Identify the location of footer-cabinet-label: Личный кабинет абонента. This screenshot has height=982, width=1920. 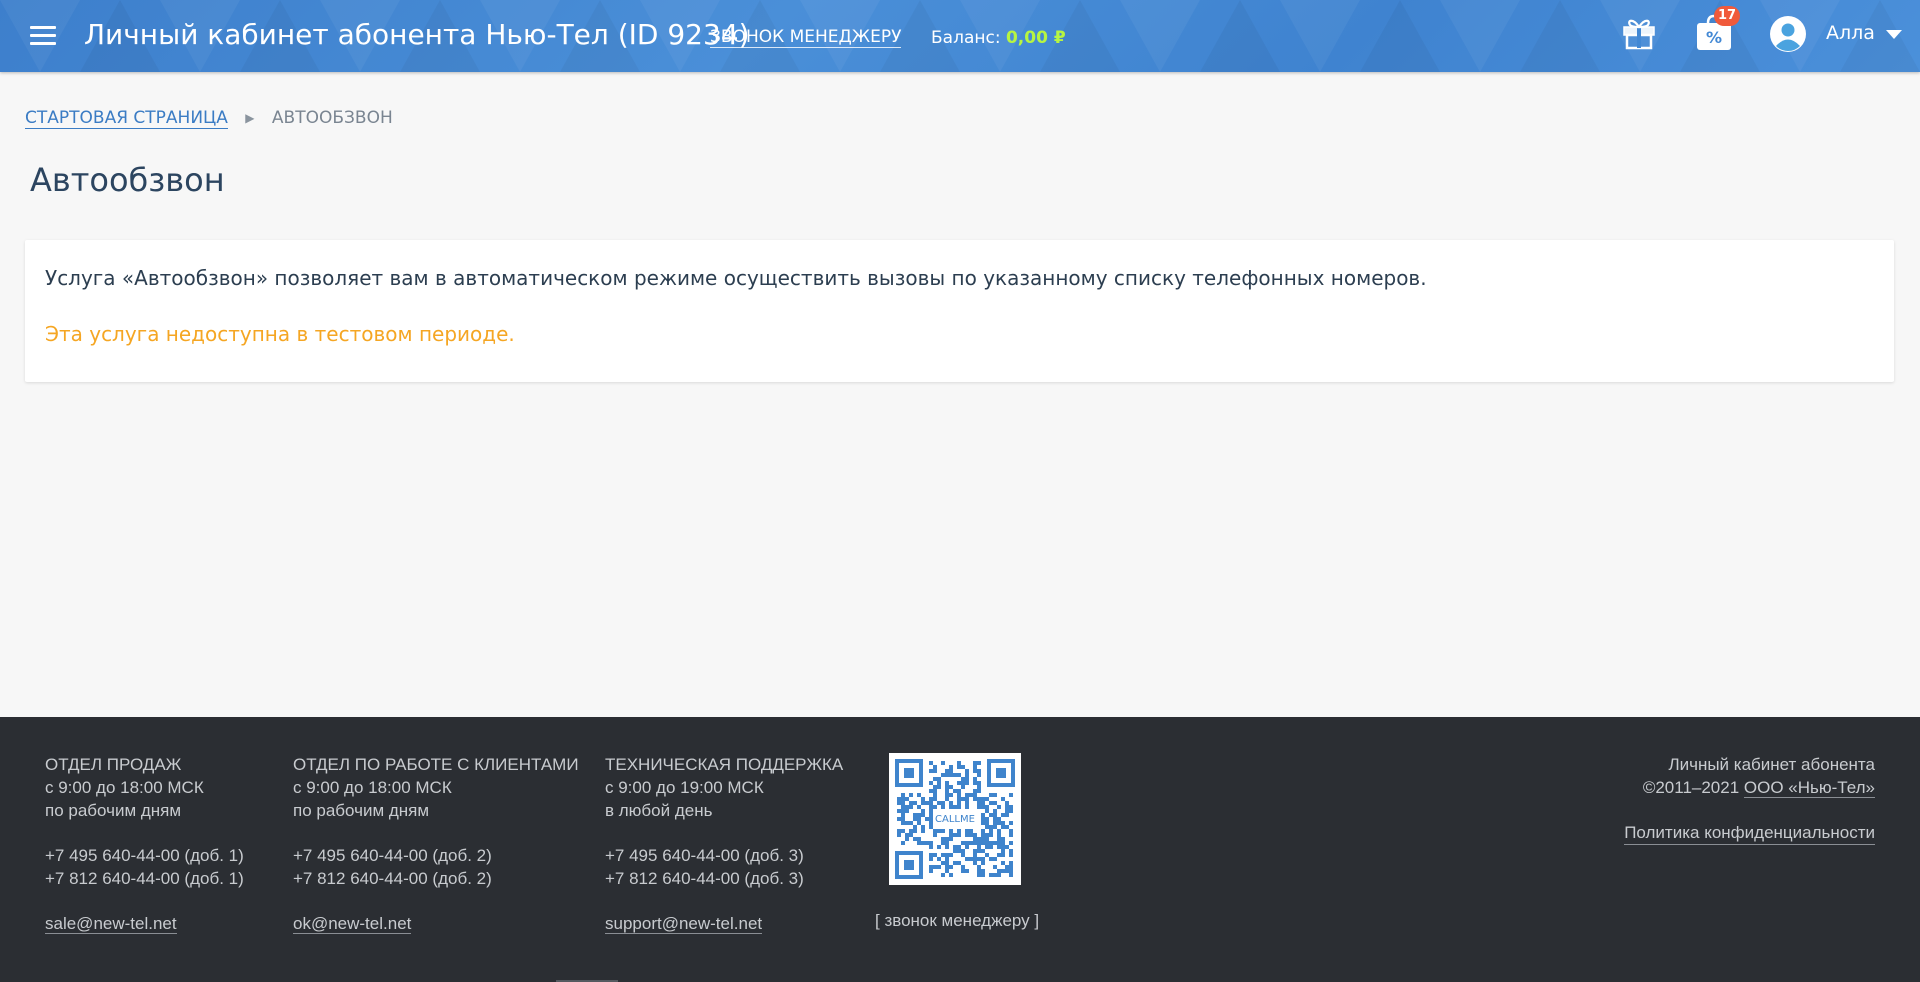
(1771, 764).